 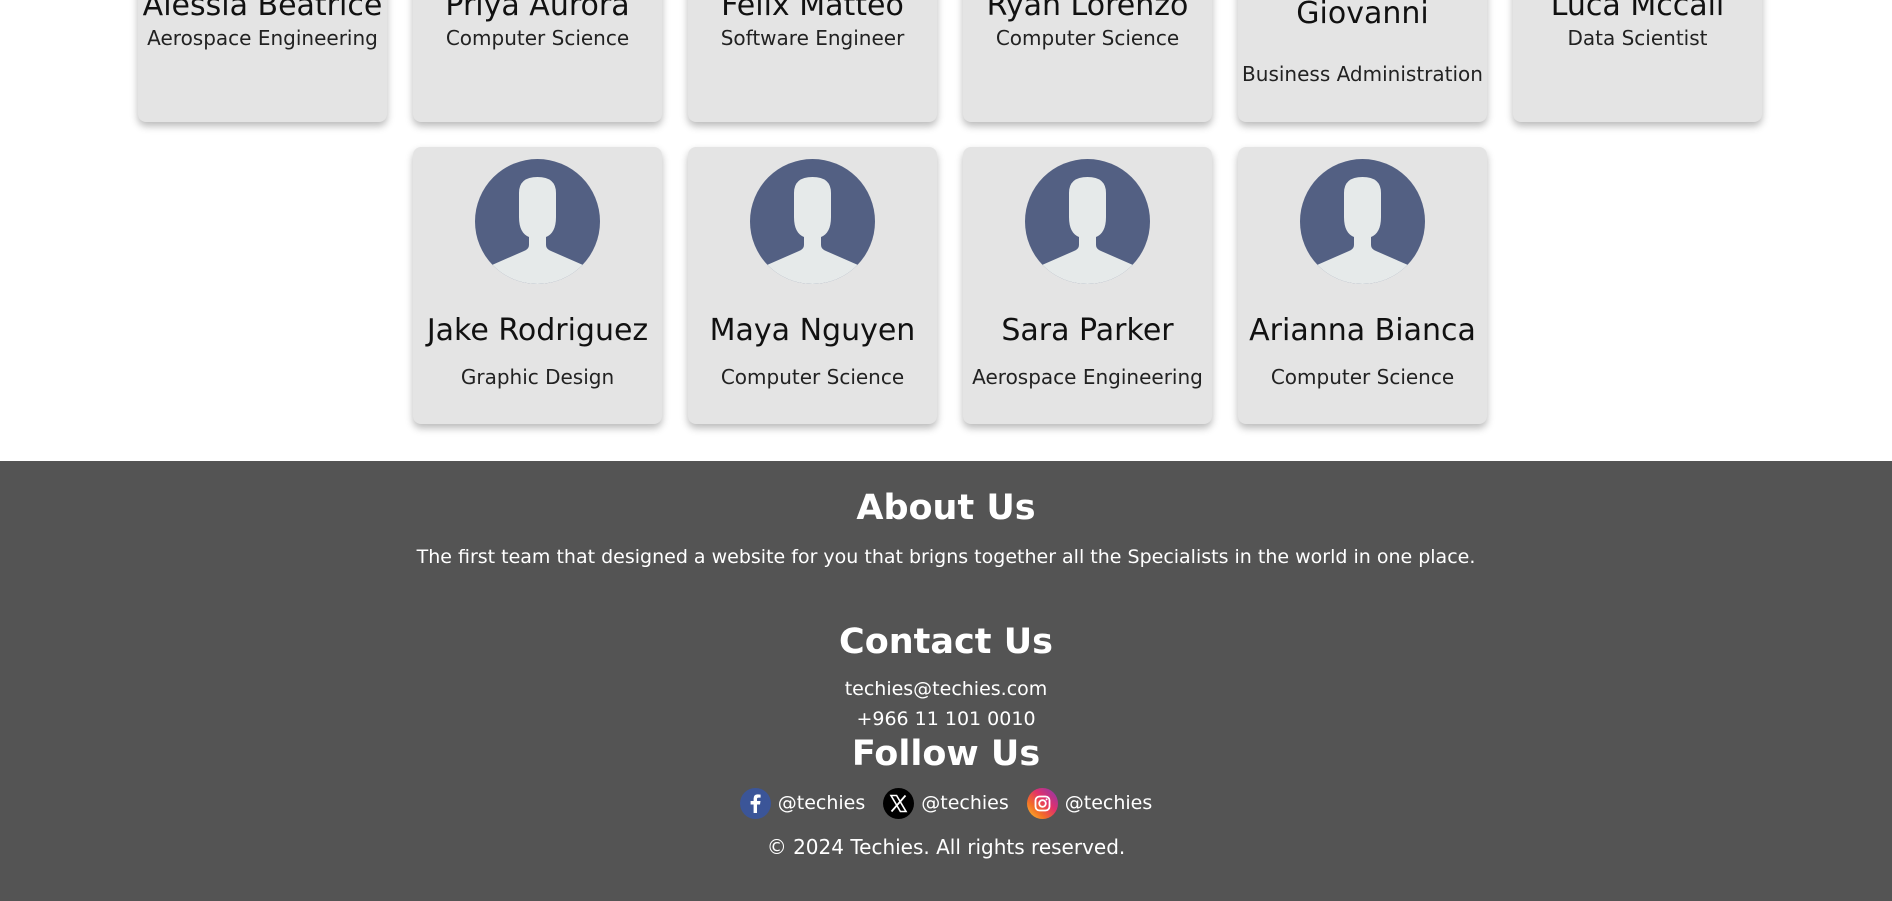 I want to click on team-card: Sara Parker Aerospace Engineering, so click(x=1087, y=285).